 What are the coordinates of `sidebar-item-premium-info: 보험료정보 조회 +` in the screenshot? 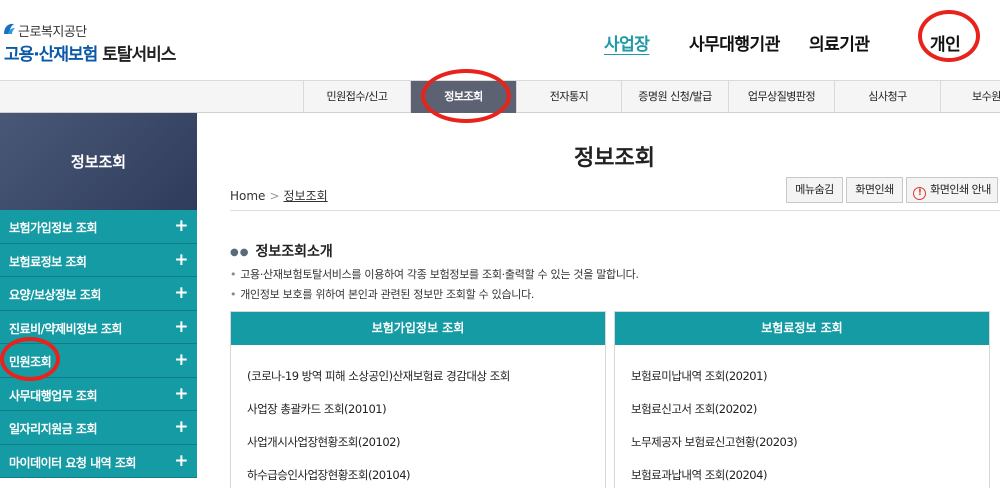 It's located at (98, 260).